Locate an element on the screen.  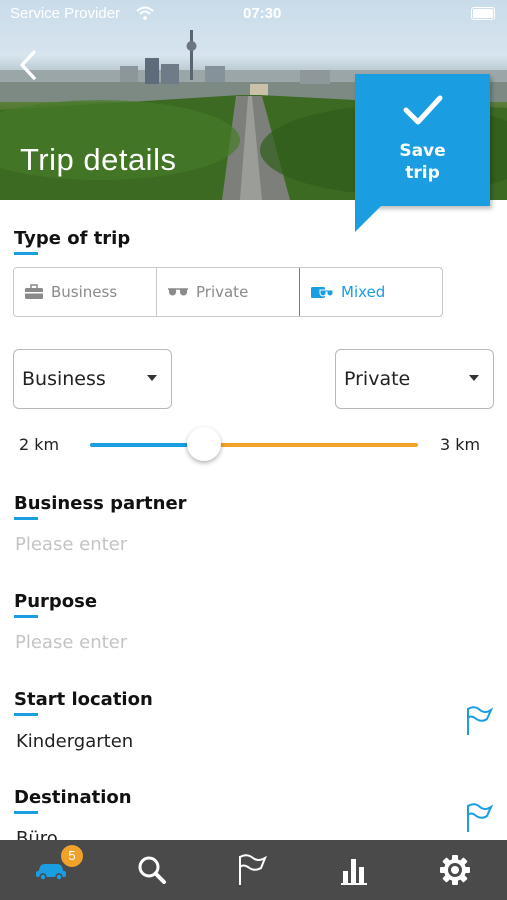
mixed-icon is located at coordinates (322, 292).